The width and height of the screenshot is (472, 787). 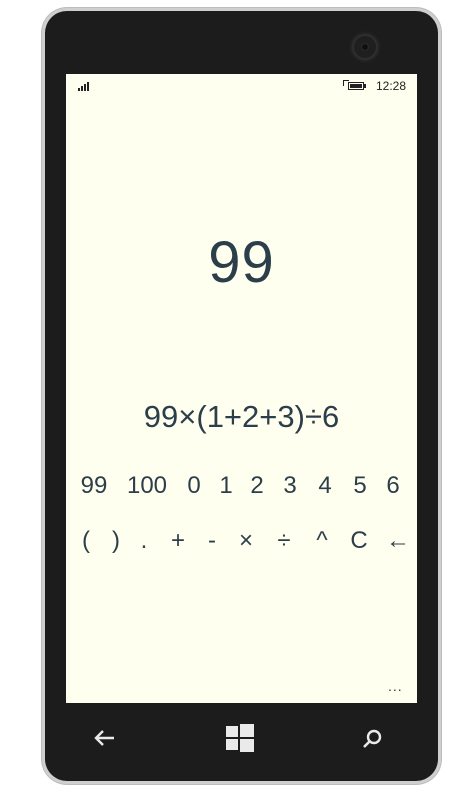 What do you see at coordinates (94, 486) in the screenshot?
I see `key-99: 99` at bounding box center [94, 486].